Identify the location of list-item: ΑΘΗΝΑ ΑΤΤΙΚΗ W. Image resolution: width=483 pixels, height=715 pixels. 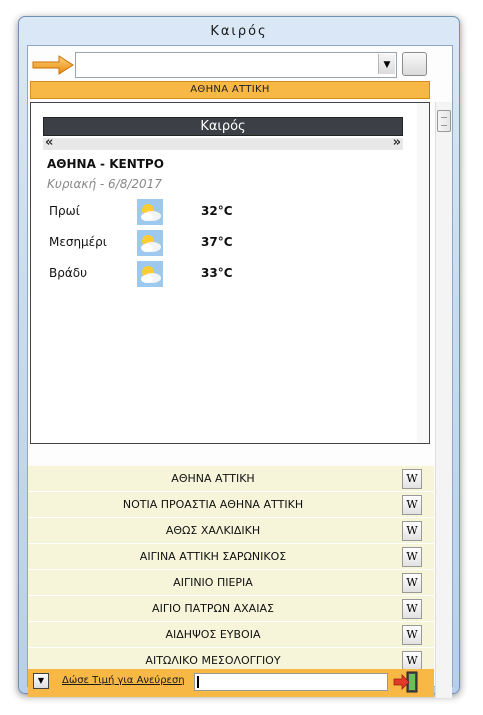
(231, 479).